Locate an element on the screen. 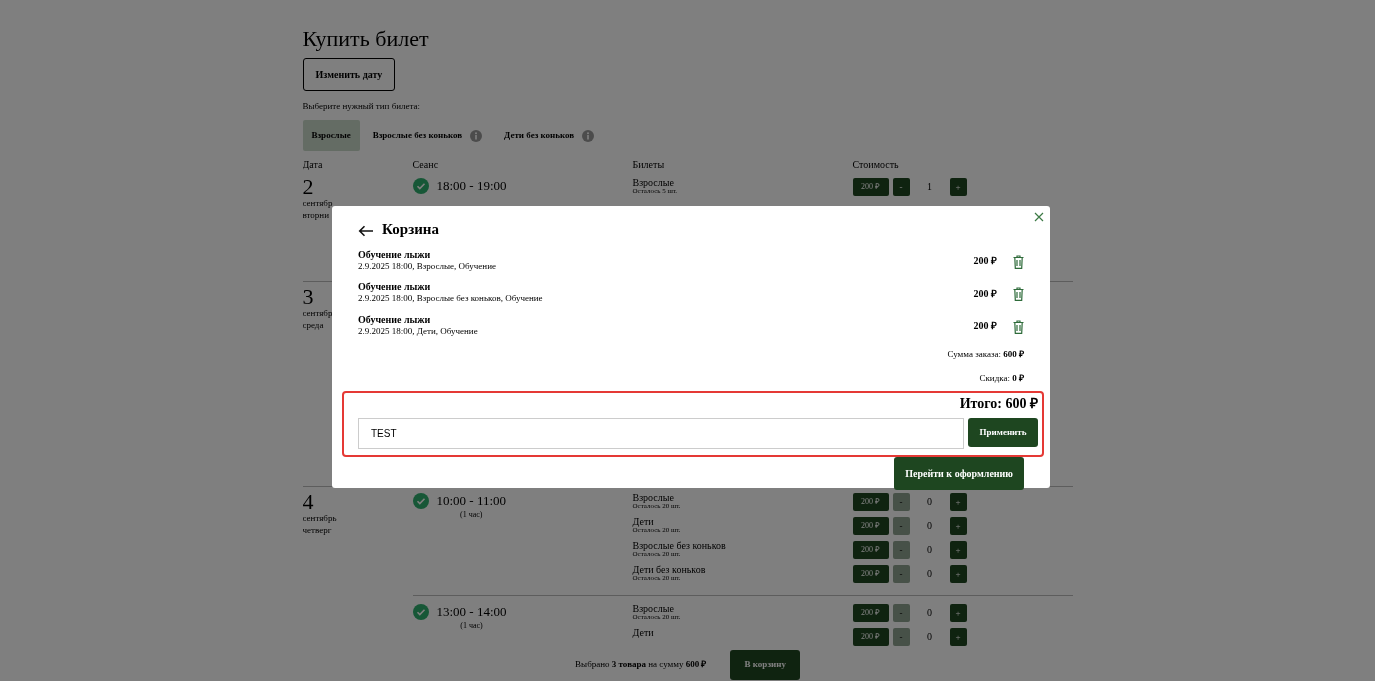 The image size is (1375, 681). close-icon is located at coordinates (1039, 217).